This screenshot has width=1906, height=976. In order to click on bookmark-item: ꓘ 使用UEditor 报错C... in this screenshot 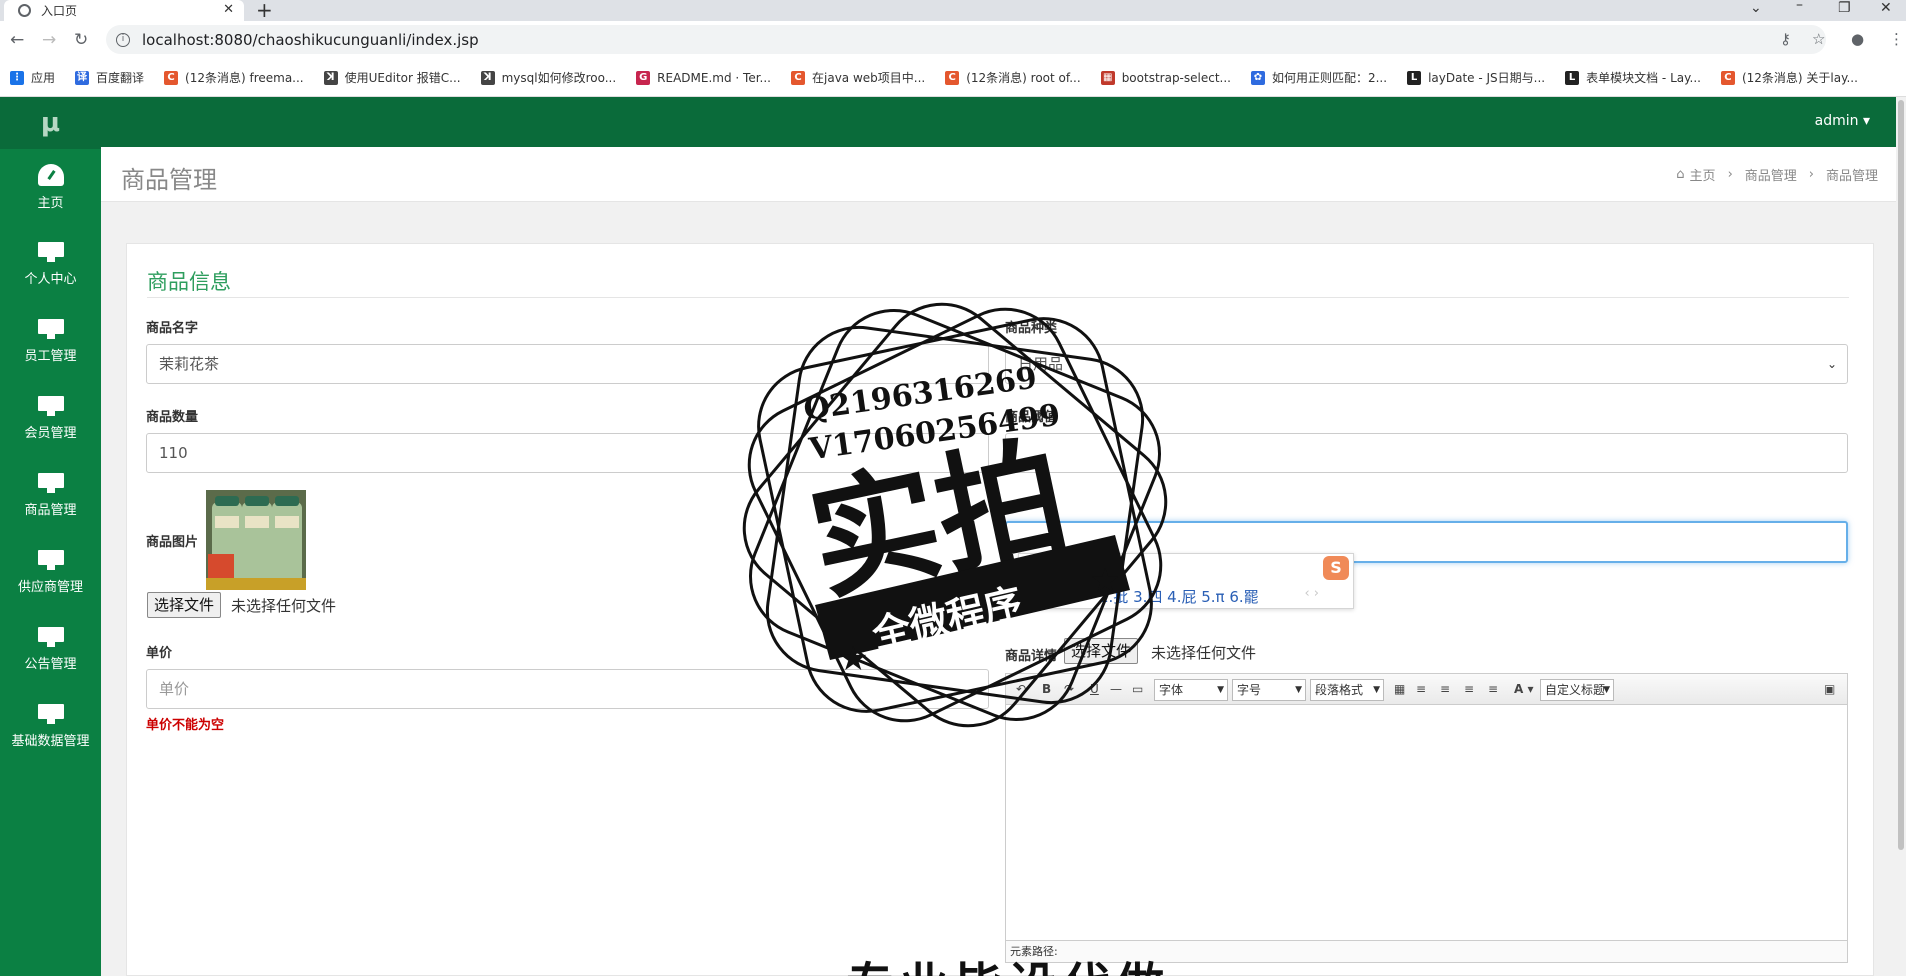, I will do `click(392, 77)`.